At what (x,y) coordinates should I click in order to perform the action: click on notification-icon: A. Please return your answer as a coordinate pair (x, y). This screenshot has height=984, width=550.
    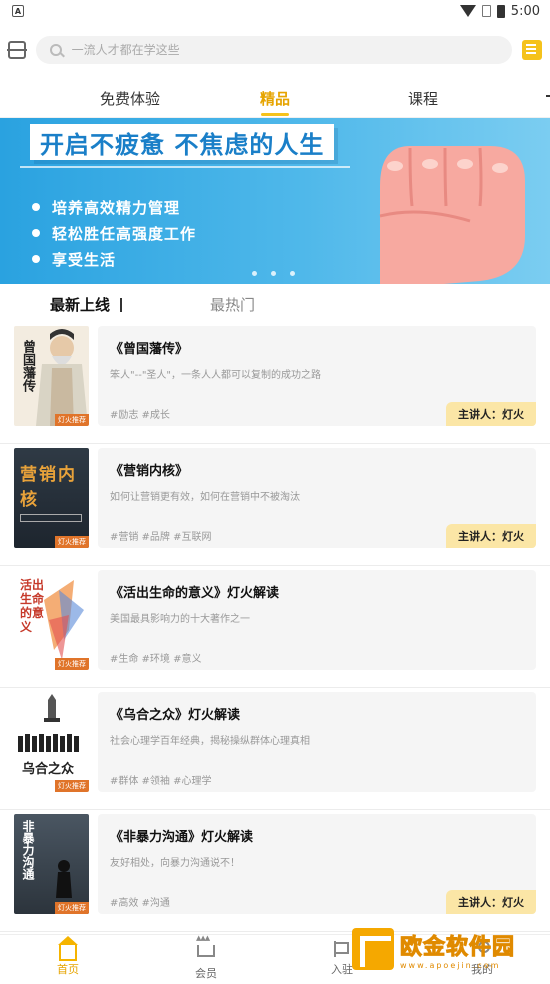
    Looking at the image, I should click on (18, 11).